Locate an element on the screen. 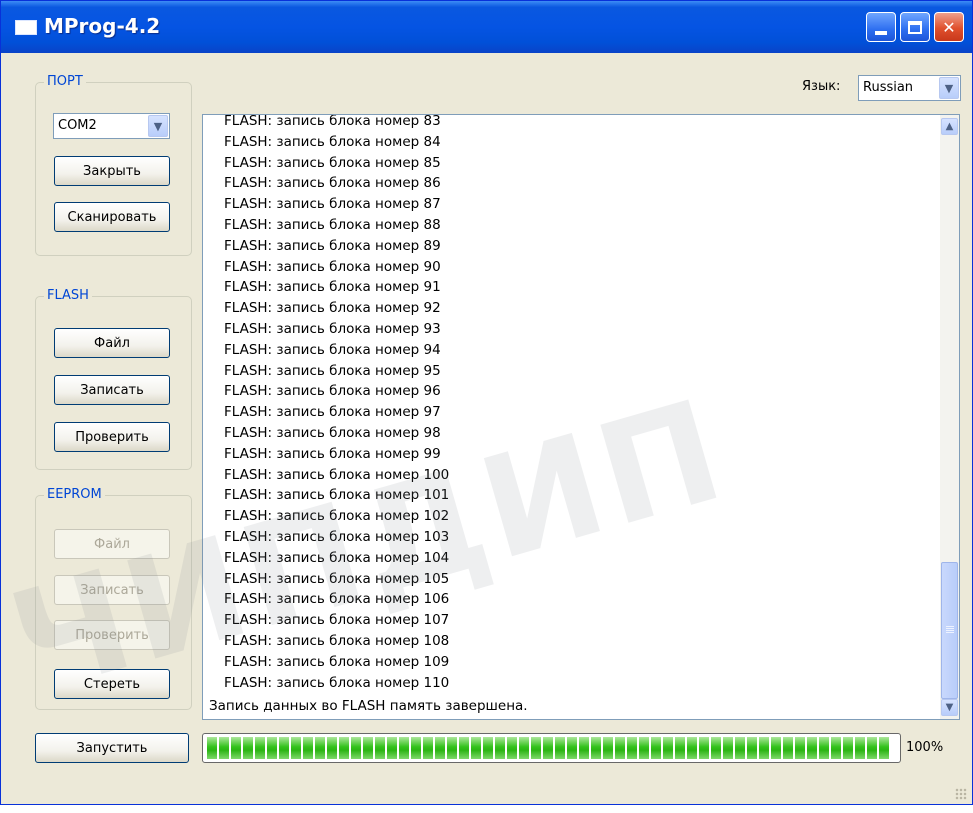 The width and height of the screenshot is (973, 813). log-line: FLASH: запись блока номер 83 is located at coordinates (332, 121).